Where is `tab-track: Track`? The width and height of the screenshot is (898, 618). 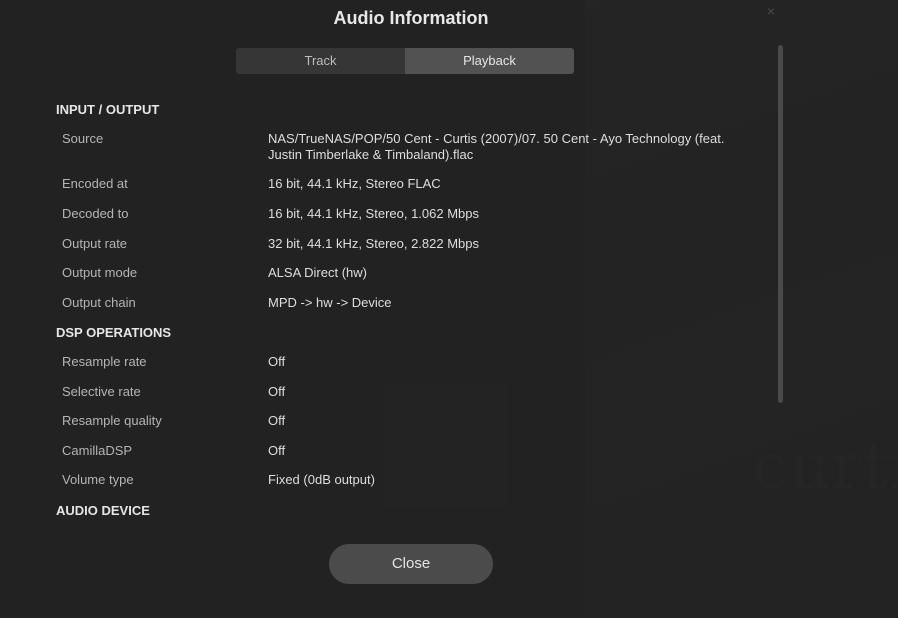 tab-track: Track is located at coordinates (320, 61).